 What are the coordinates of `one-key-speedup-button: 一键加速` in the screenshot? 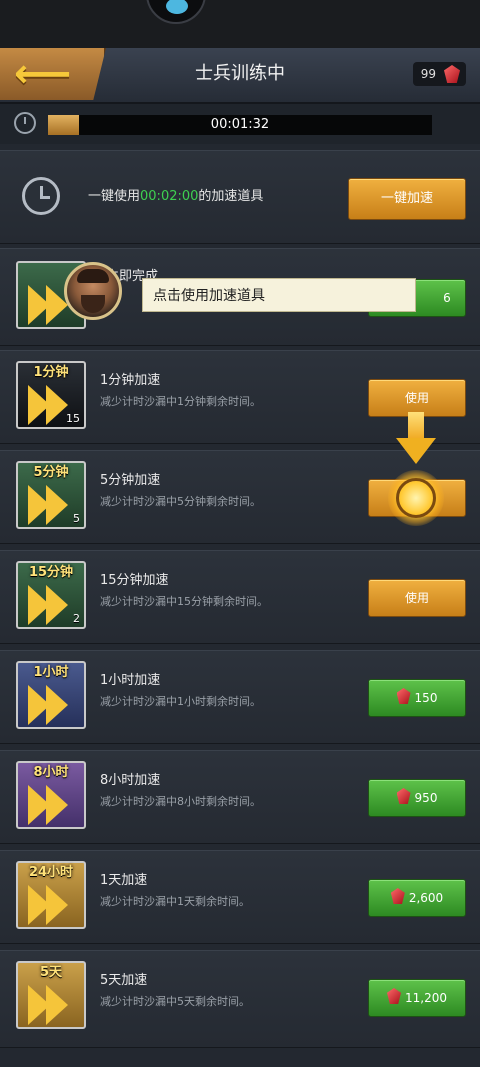 It's located at (407, 199).